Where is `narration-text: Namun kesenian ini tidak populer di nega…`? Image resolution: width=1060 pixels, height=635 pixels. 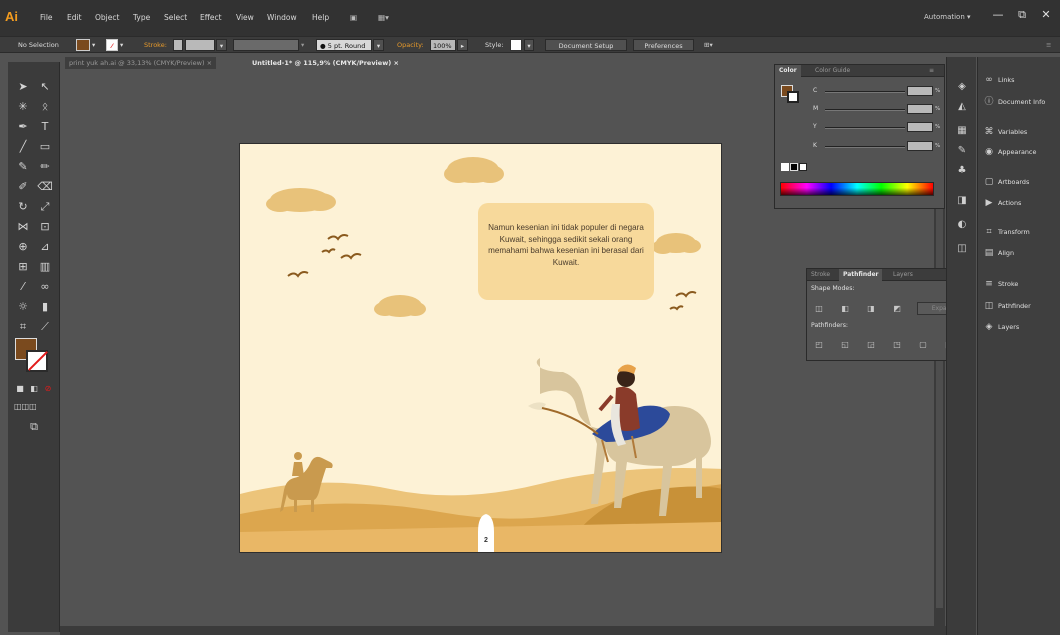
narration-text: Namun kesenian ini tidak populer di nega… is located at coordinates (566, 245).